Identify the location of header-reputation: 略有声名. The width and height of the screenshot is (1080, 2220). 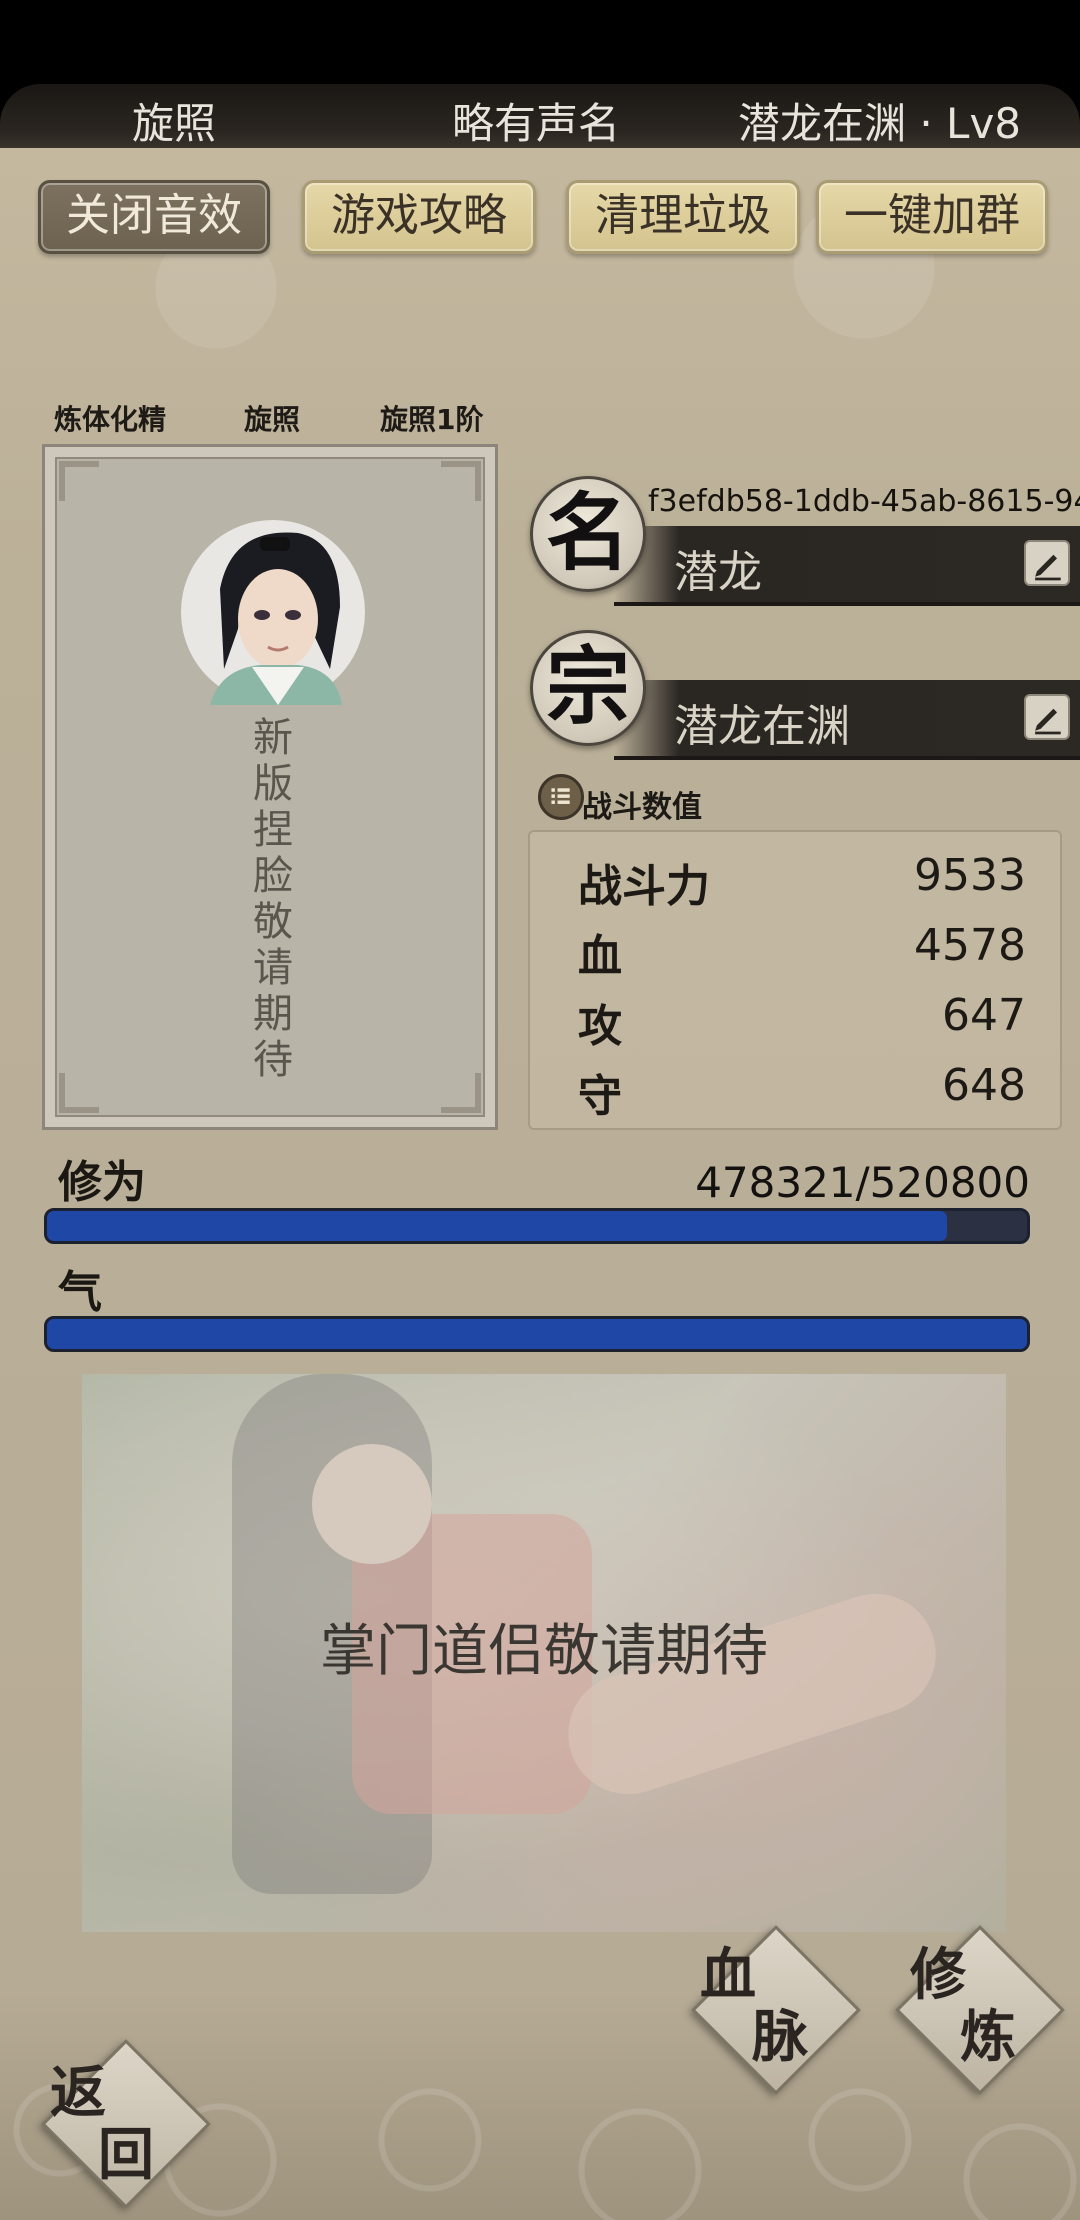
(536, 123).